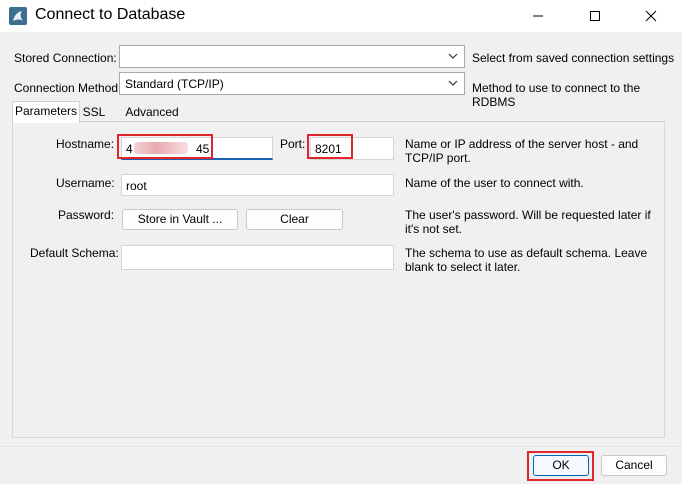  I want to click on mysql-dolphin-icon, so click(18, 16).